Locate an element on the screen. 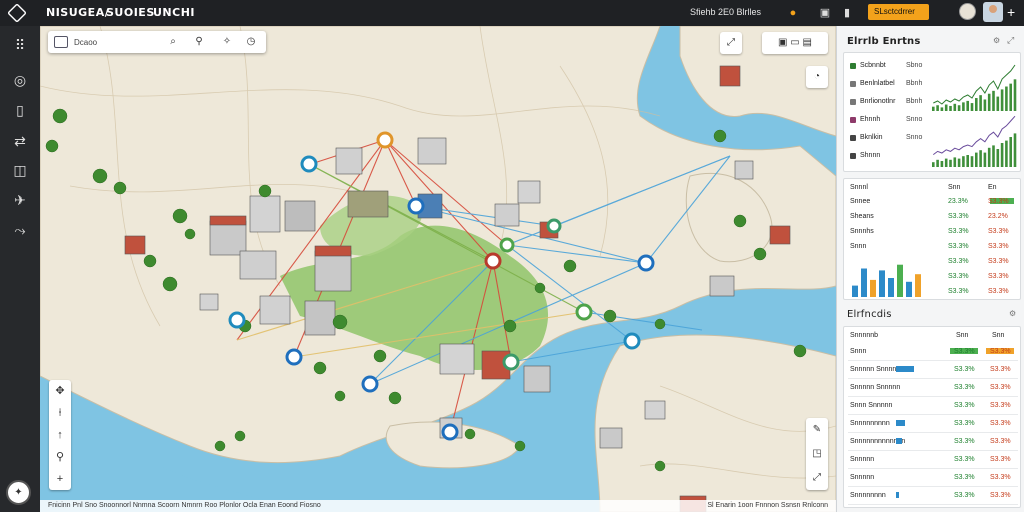  nav-link-2: SUOIES is located at coordinates (130, 12).